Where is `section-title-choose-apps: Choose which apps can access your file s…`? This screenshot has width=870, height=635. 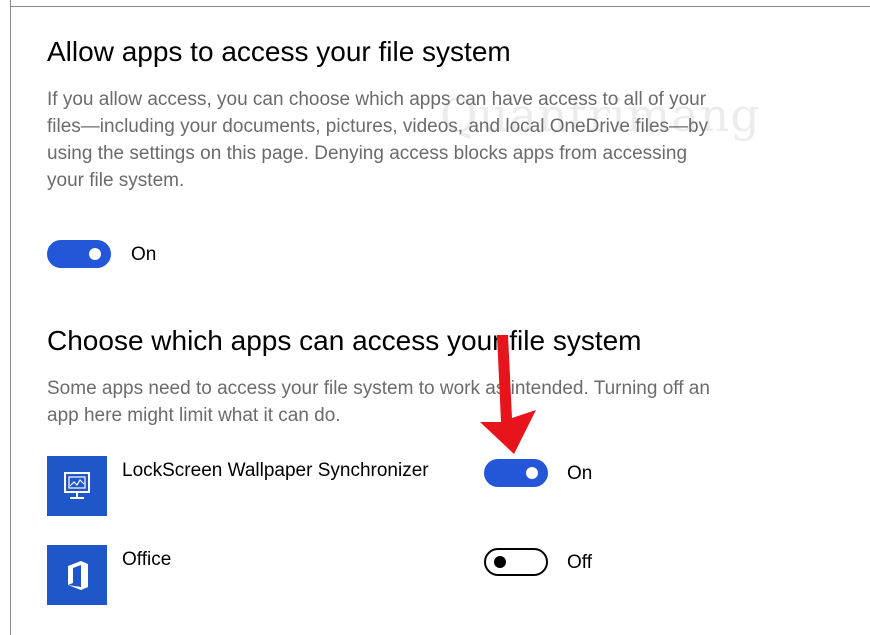 section-title-choose-apps: Choose which apps can access your file s… is located at coordinates (344, 340).